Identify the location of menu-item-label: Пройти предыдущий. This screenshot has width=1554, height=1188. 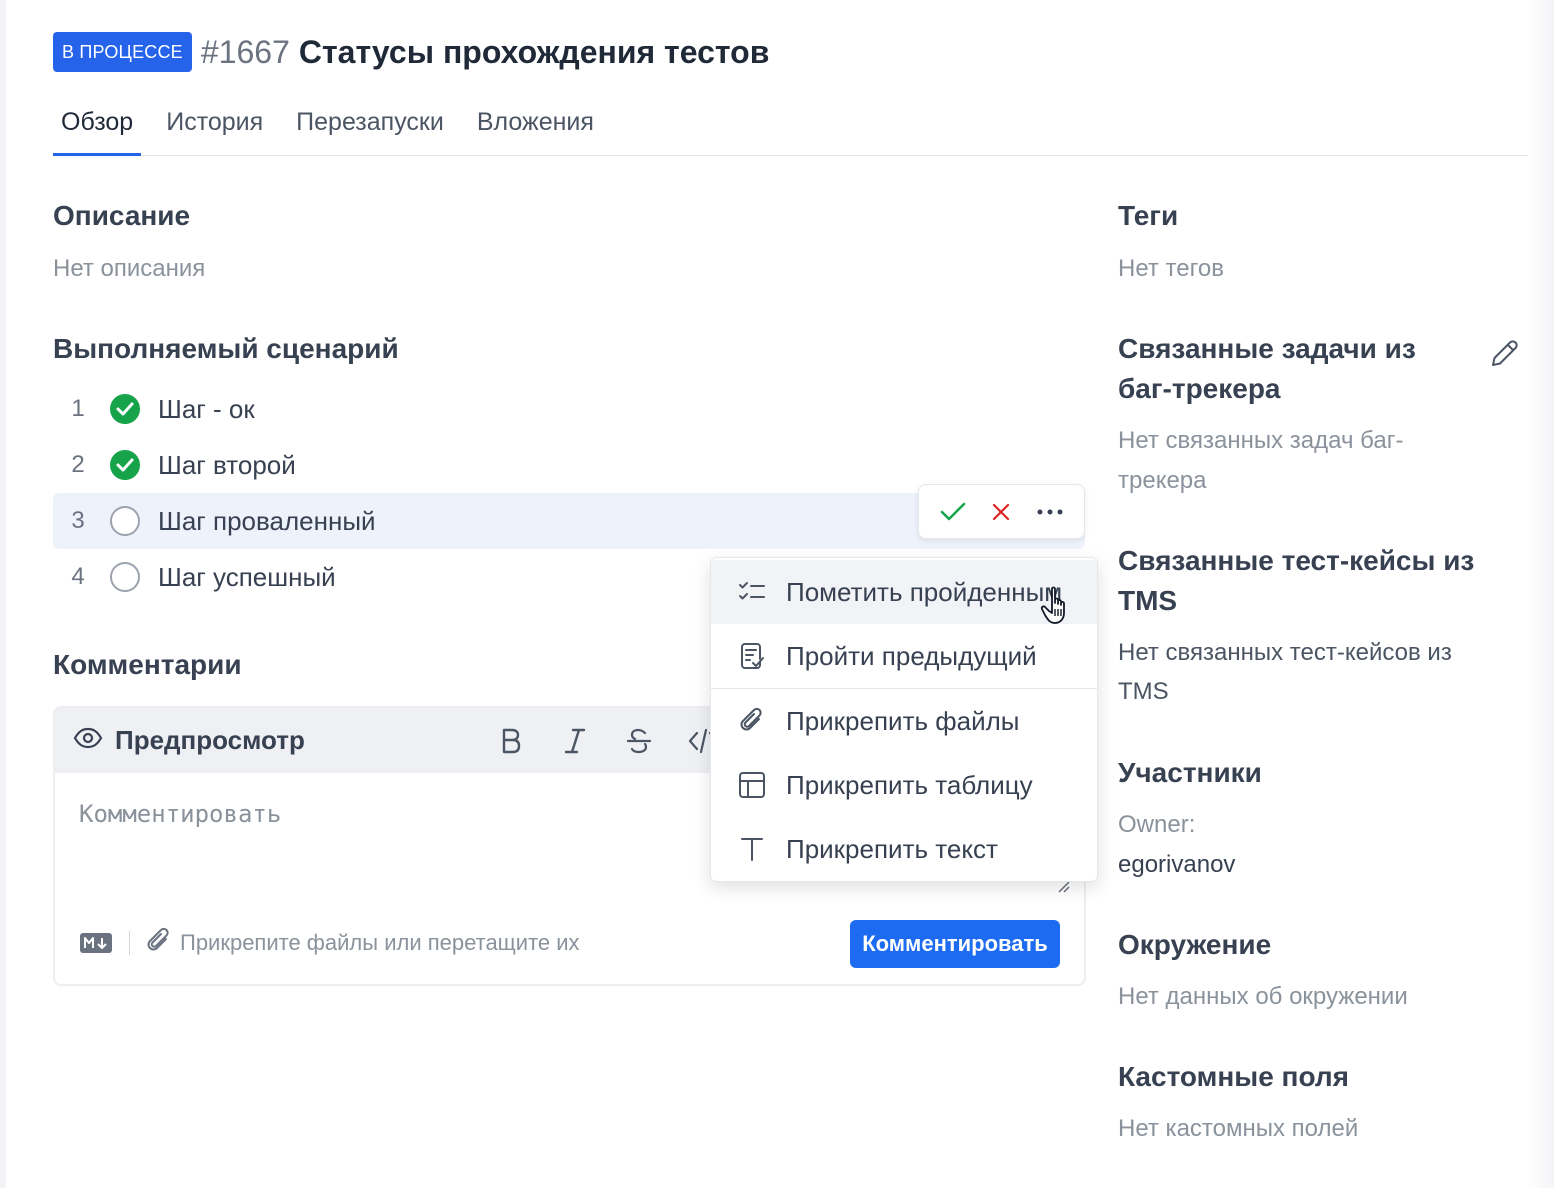
(911, 655).